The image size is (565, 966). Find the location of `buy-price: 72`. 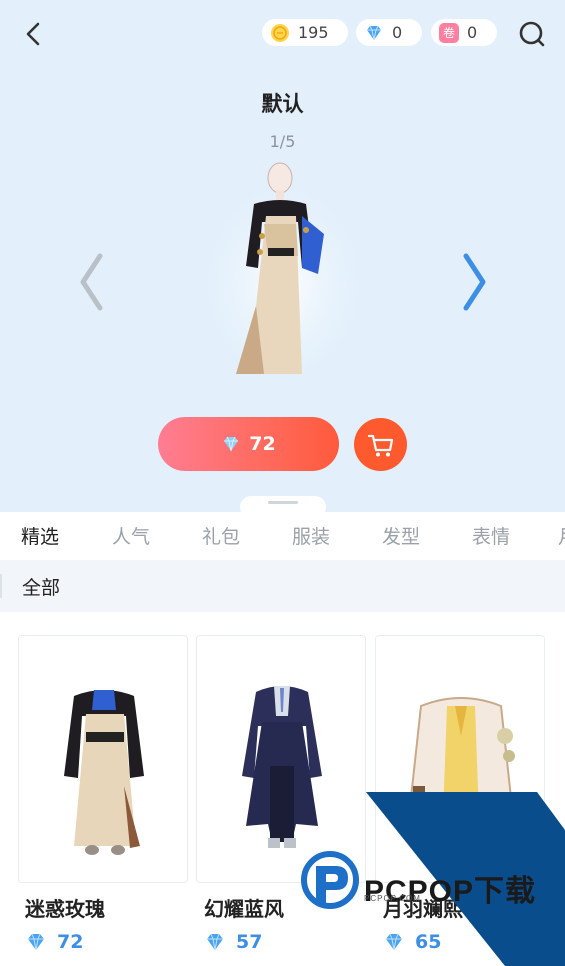

buy-price: 72 is located at coordinates (262, 444).